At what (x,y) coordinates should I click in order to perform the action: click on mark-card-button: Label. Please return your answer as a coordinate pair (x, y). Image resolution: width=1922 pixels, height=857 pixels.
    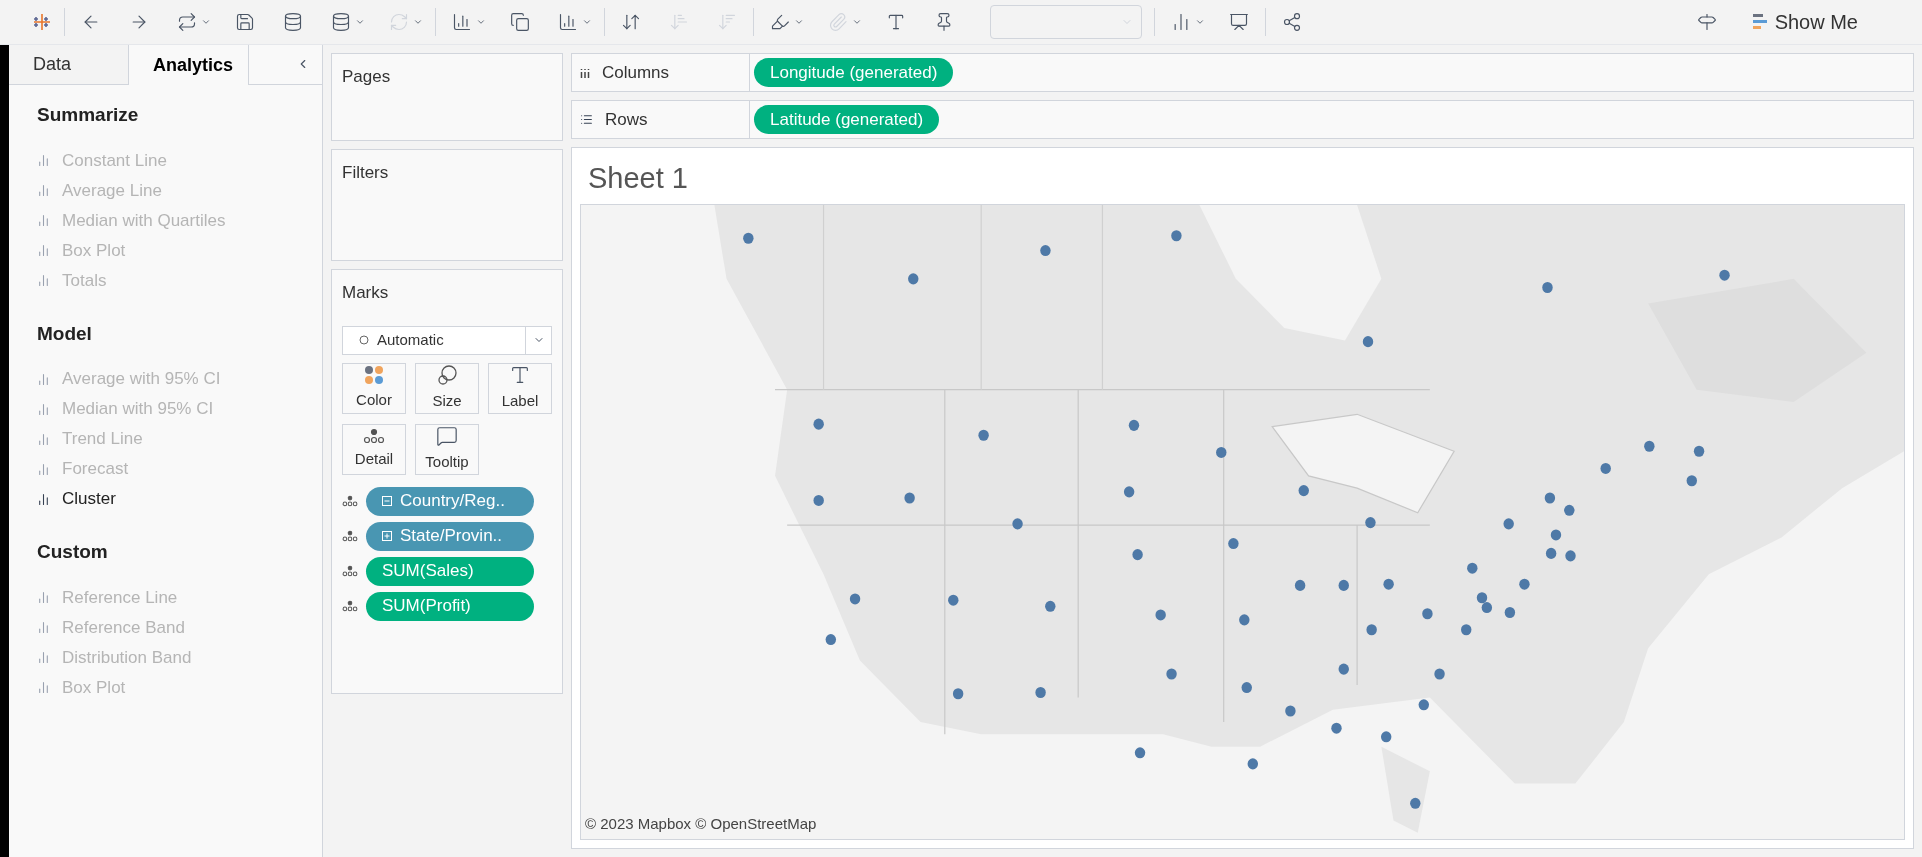
    Looking at the image, I should click on (520, 388).